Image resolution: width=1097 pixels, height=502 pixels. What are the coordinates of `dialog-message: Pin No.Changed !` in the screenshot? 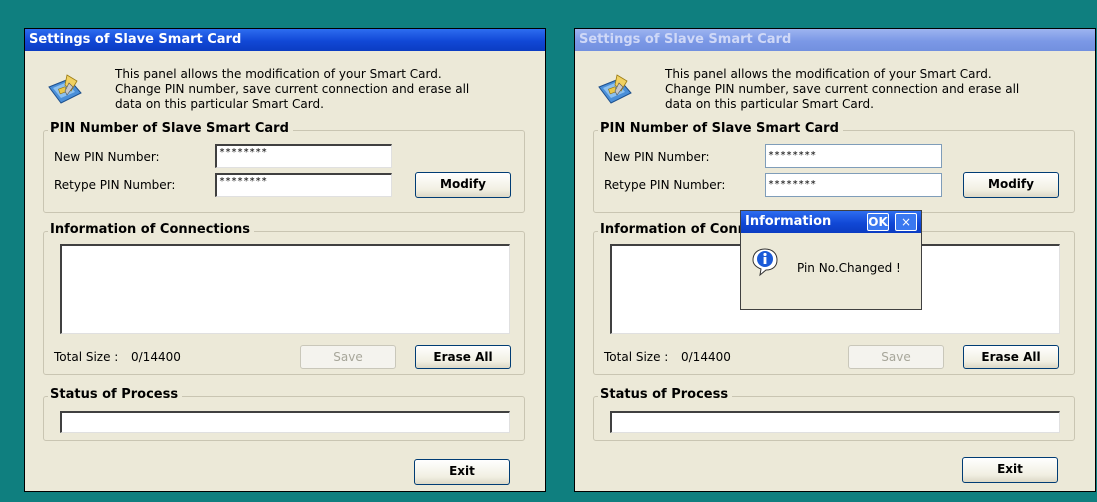 It's located at (849, 268).